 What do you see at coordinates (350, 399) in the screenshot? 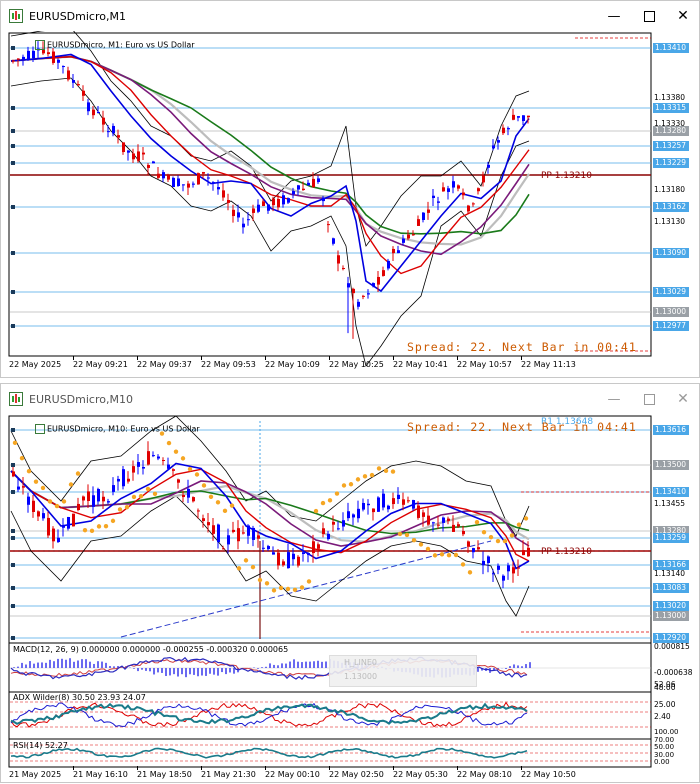
I see `title-bar: EURUSDmicro,M10 — ✕` at bounding box center [350, 399].